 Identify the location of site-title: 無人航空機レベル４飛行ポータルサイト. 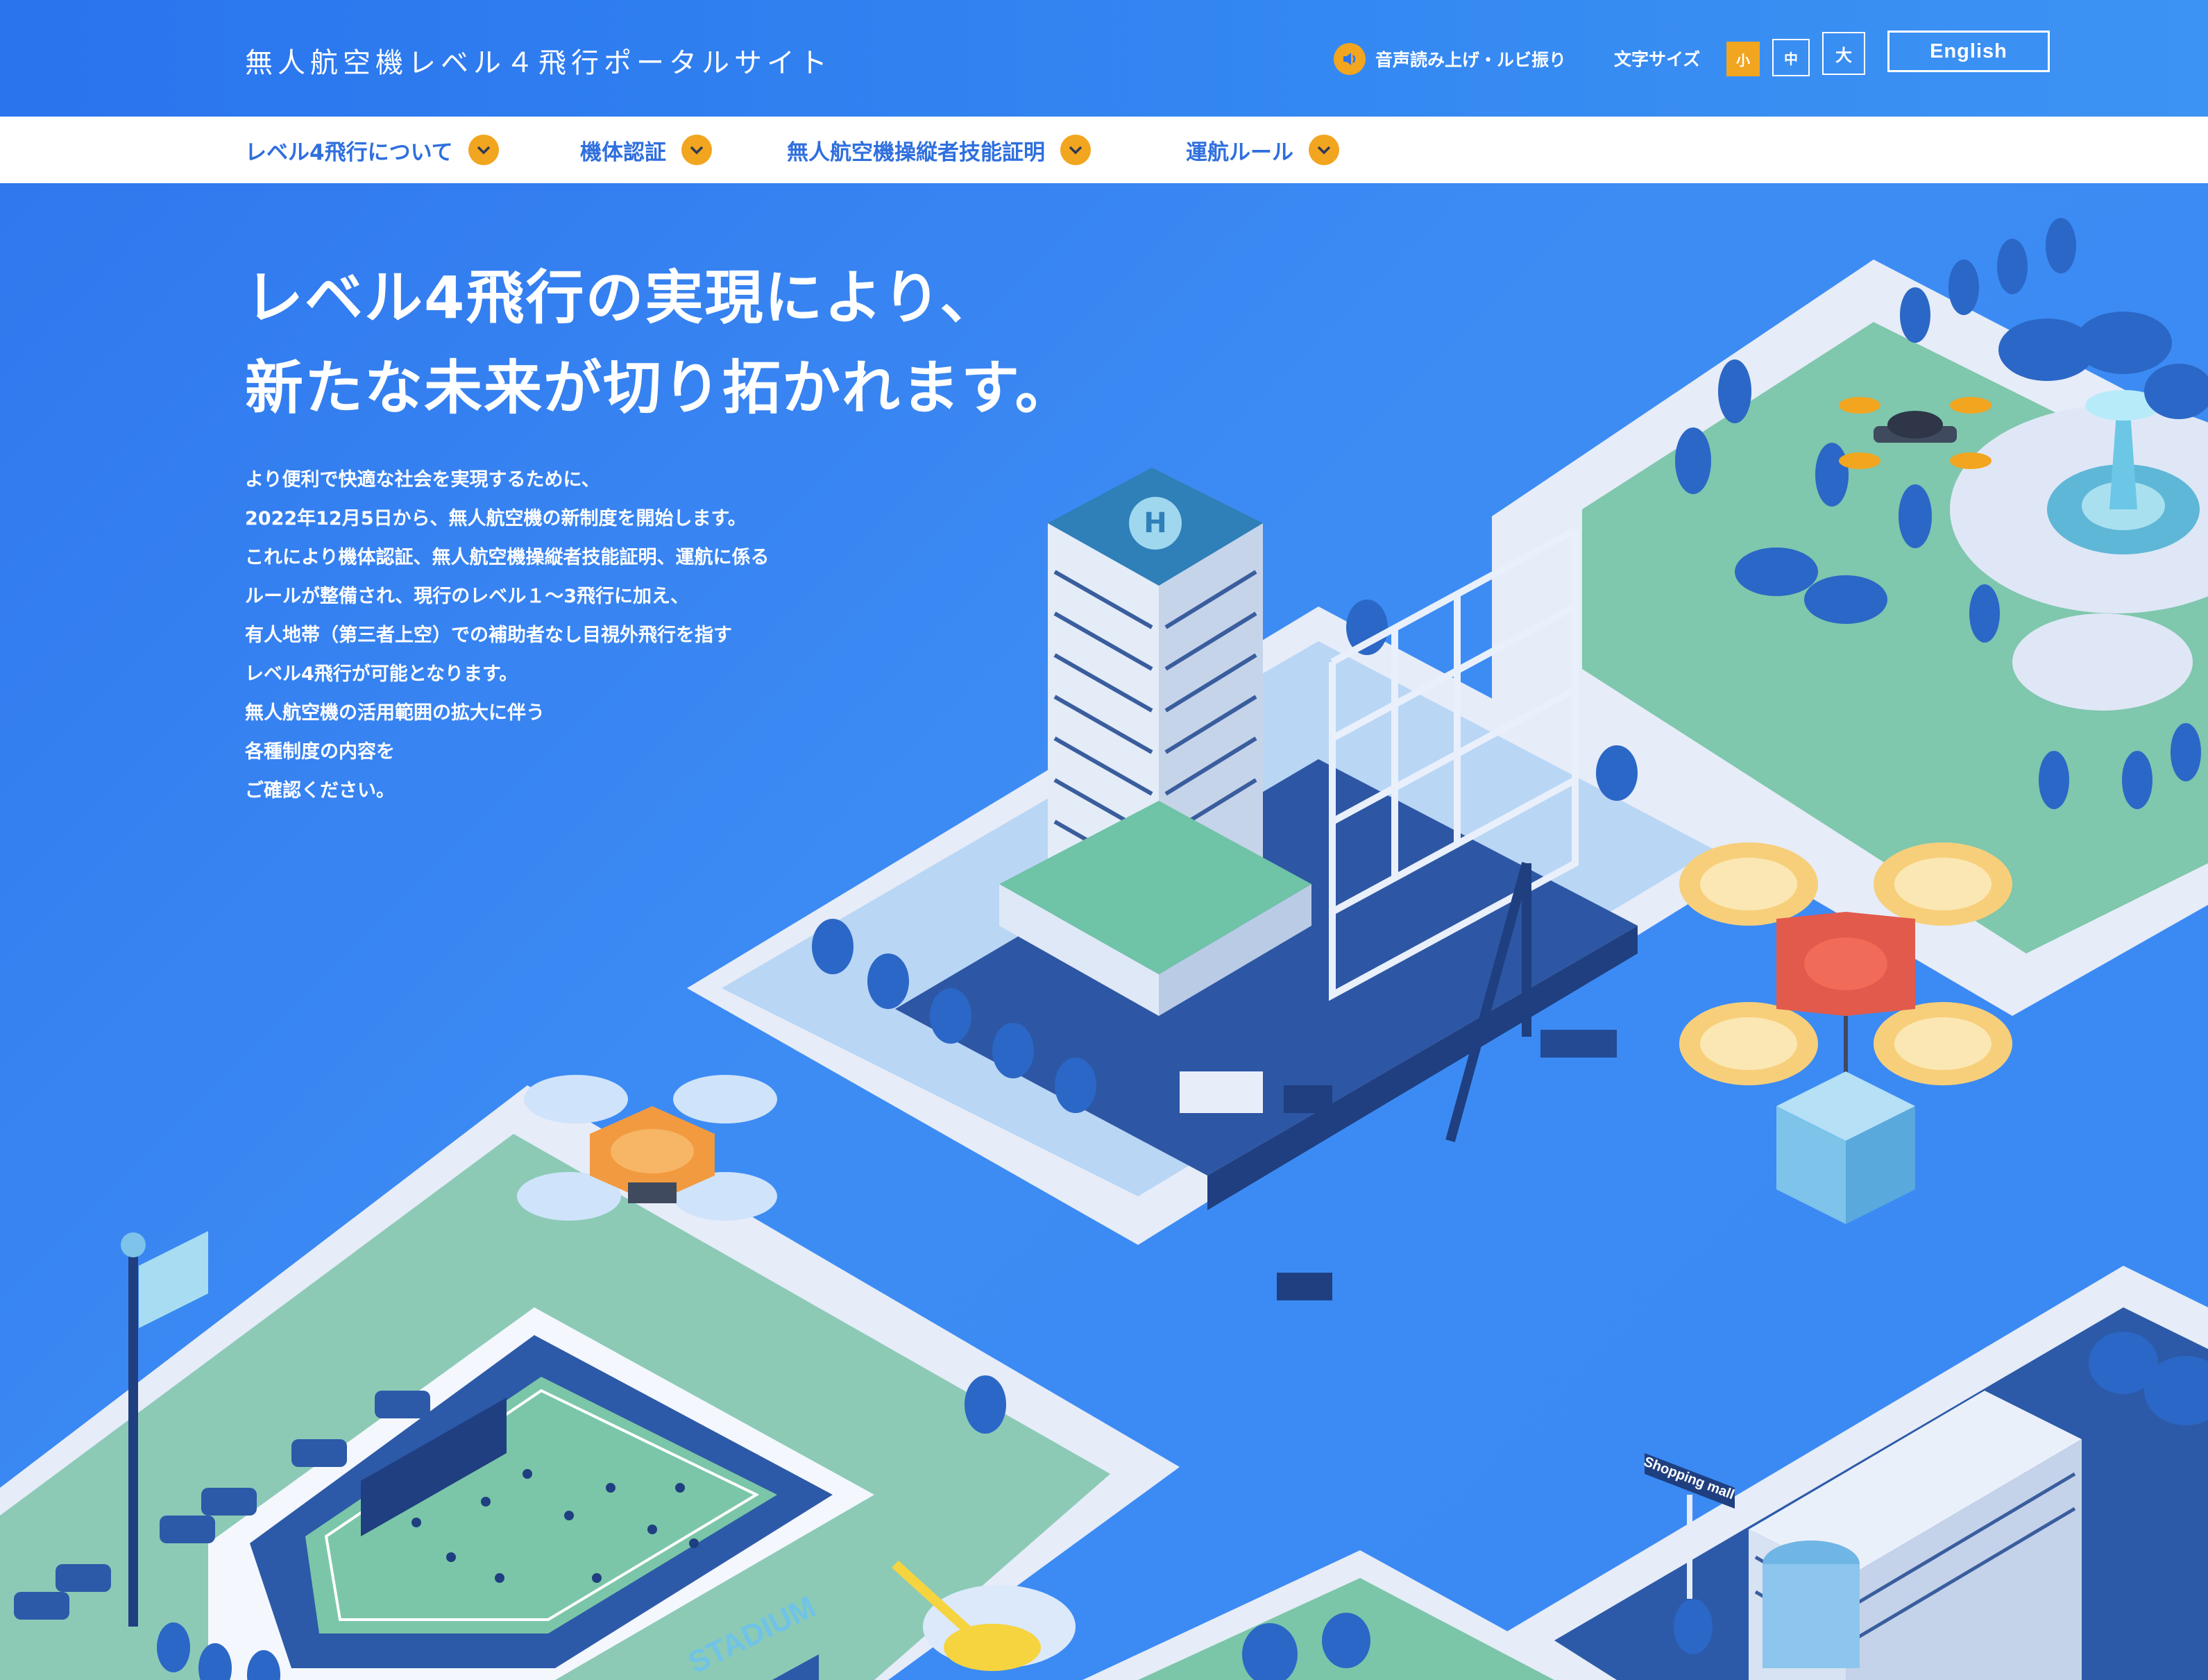
(538, 60).